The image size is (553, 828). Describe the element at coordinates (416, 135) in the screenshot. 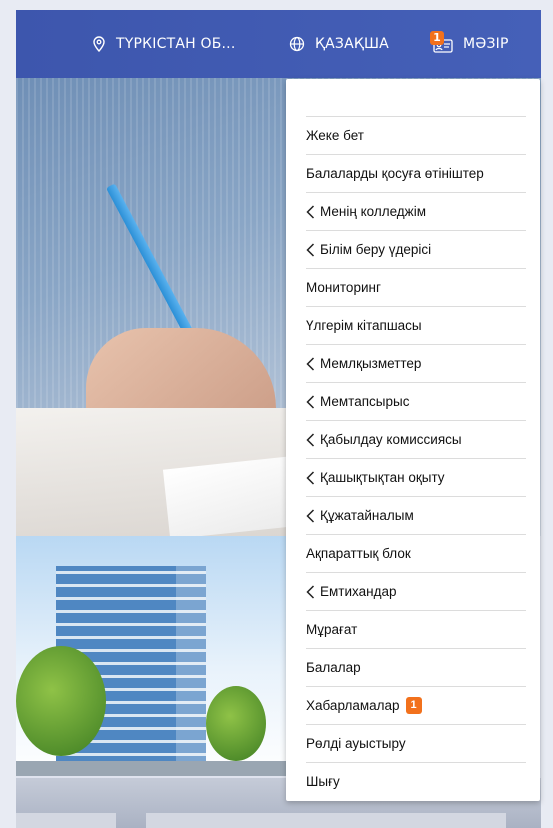

I see `menu-item: Жеке бет` at that location.